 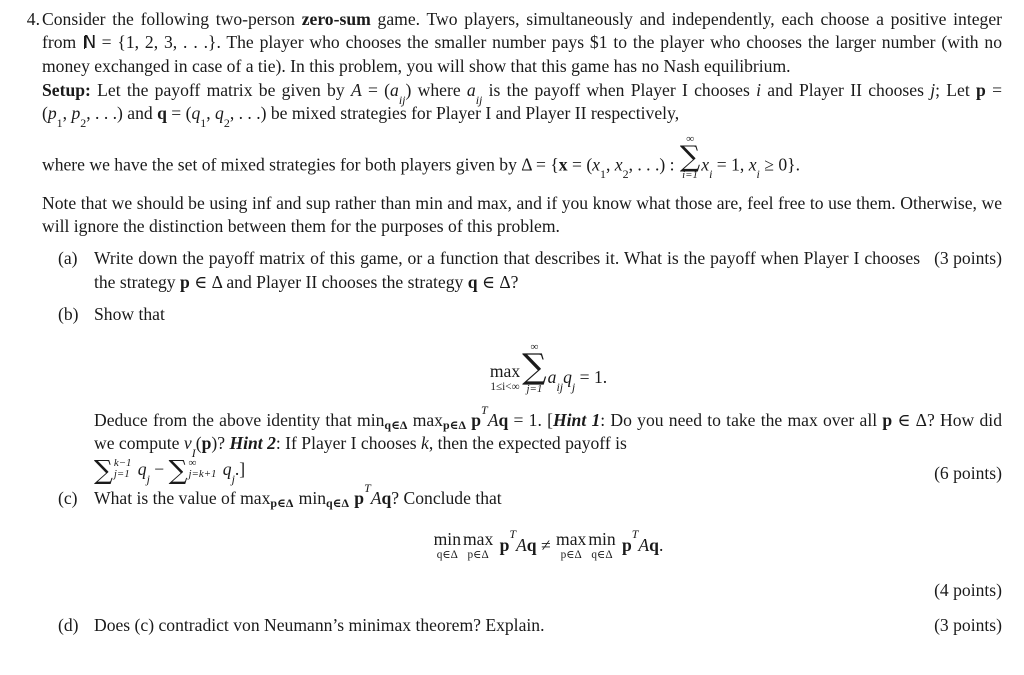 What do you see at coordinates (968, 590) in the screenshot?
I see `subproblem-c-points: (4 points)` at bounding box center [968, 590].